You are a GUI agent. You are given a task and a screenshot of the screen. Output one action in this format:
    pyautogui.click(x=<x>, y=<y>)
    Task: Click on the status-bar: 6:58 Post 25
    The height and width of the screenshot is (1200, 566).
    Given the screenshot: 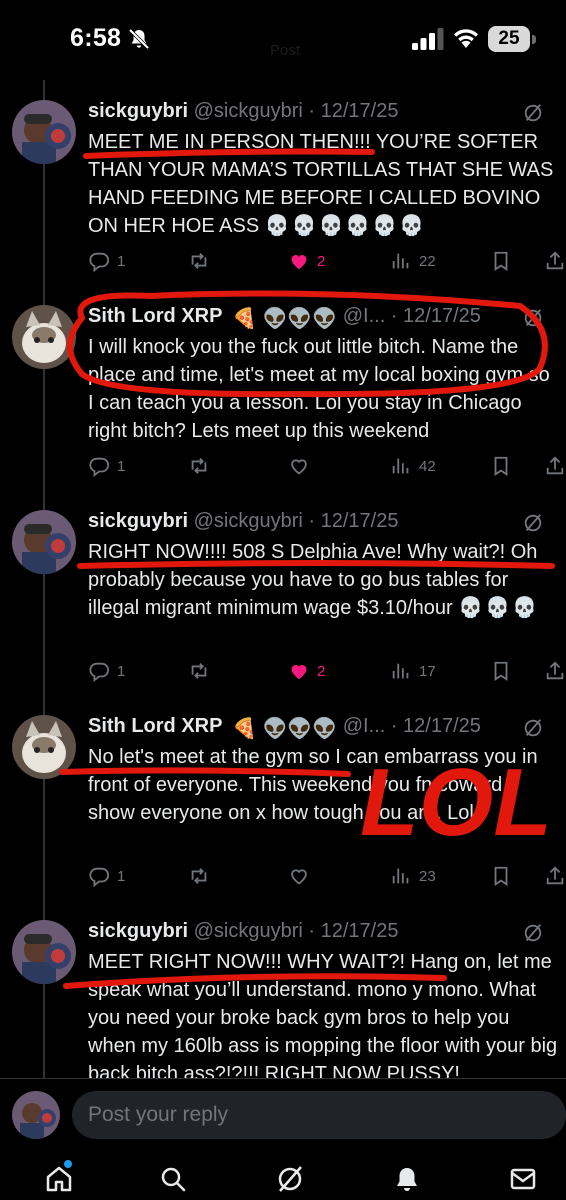 What is the action you would take?
    pyautogui.click(x=283, y=40)
    